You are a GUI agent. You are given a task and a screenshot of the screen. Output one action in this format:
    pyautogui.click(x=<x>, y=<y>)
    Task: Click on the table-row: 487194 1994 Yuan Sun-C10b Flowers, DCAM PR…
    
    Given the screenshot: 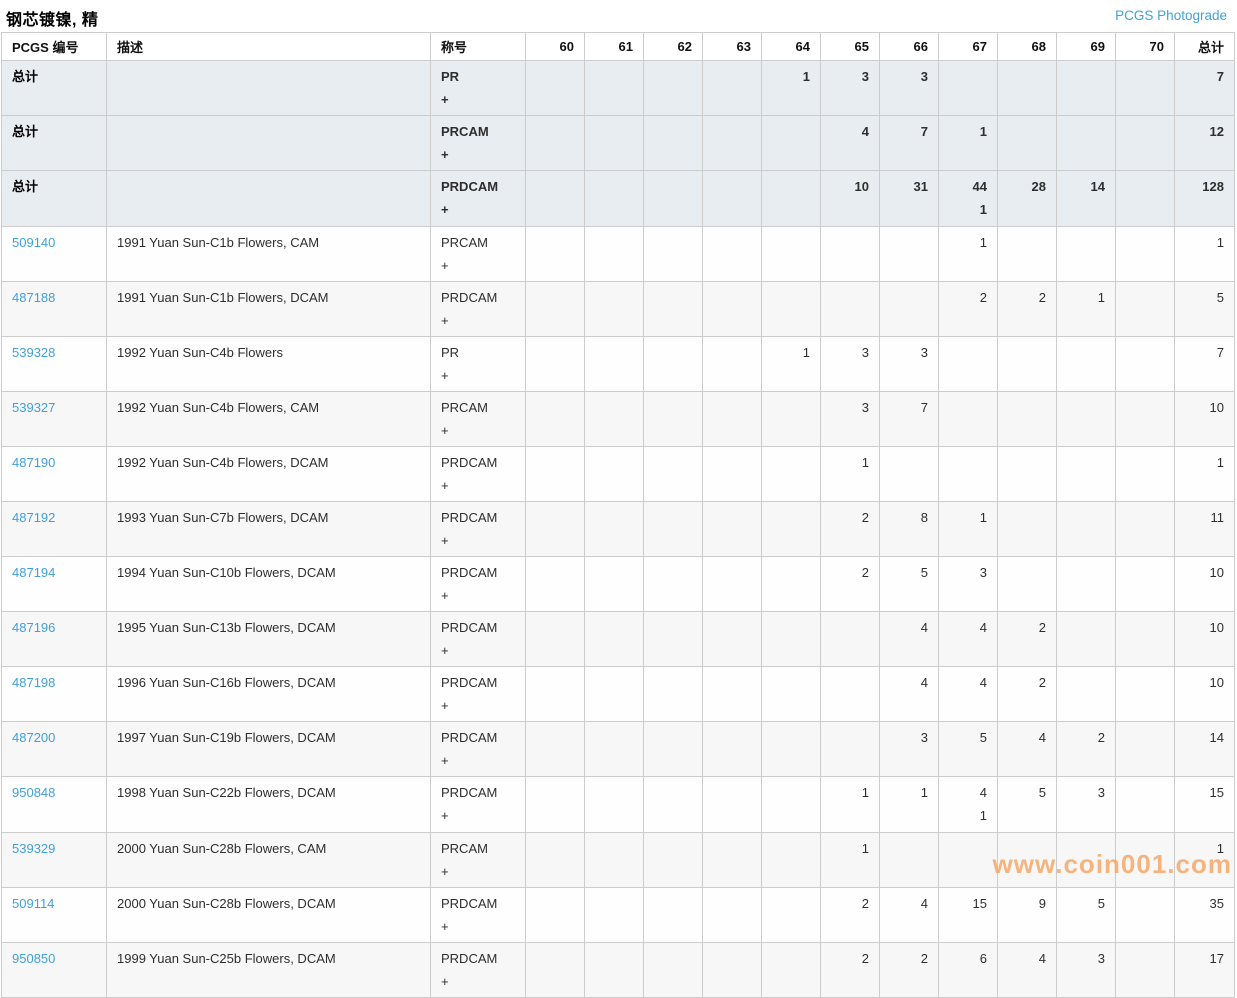 What is the action you would take?
    pyautogui.click(x=618, y=584)
    